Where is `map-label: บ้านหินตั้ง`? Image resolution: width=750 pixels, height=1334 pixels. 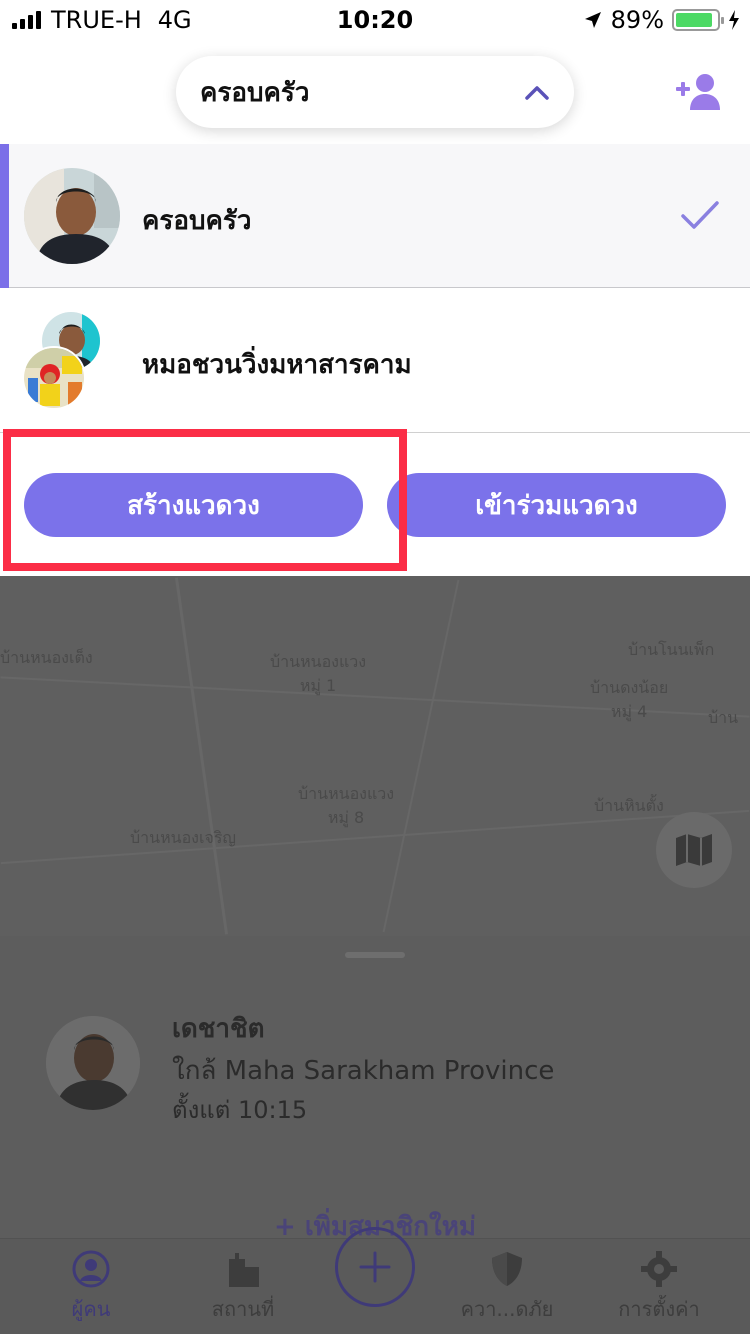 map-label: บ้านหินตั้ง is located at coordinates (629, 805).